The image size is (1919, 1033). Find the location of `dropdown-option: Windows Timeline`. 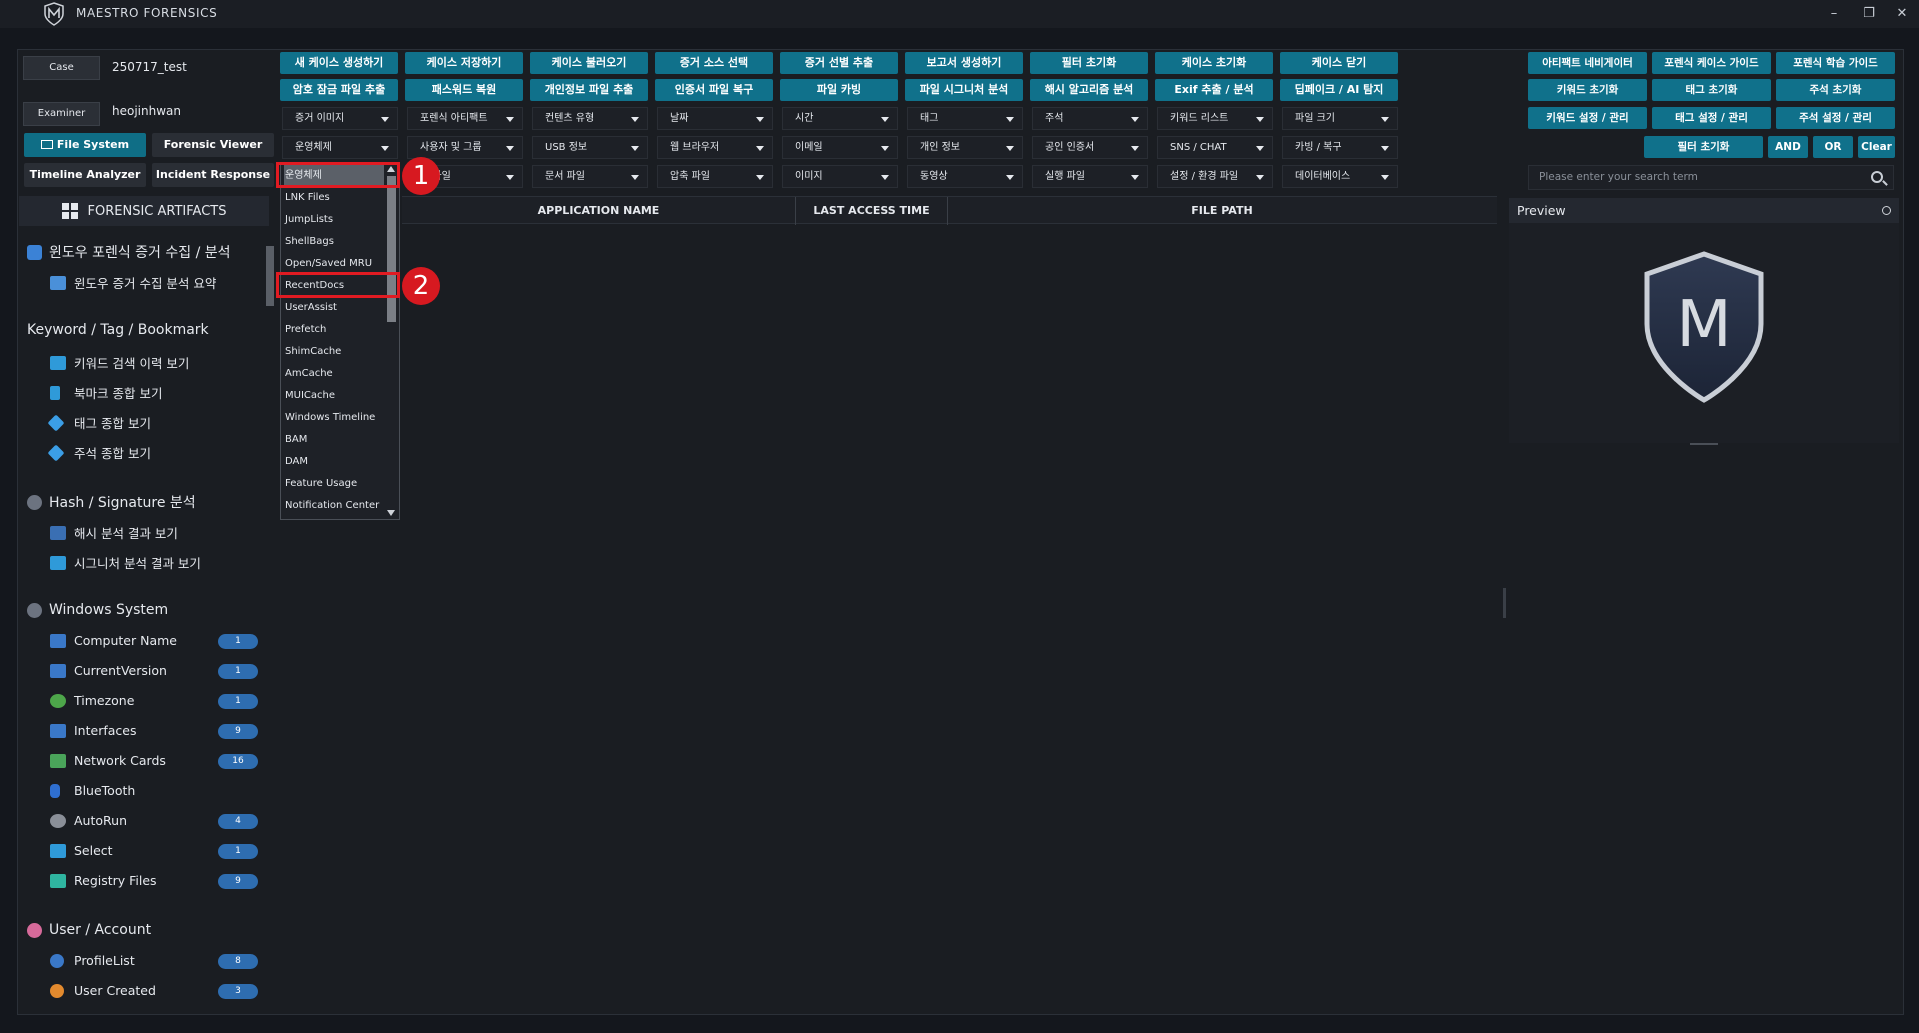

dropdown-option: Windows Timeline is located at coordinates (334, 418).